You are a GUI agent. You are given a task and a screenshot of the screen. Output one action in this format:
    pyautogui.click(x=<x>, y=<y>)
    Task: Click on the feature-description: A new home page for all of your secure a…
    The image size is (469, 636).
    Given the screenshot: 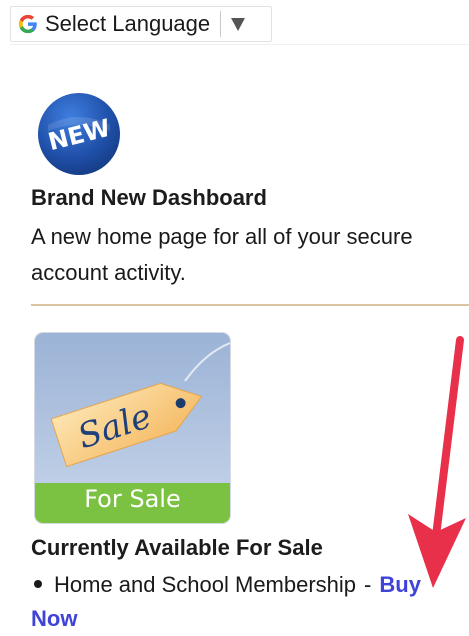 What is the action you would take?
    pyautogui.click(x=222, y=254)
    